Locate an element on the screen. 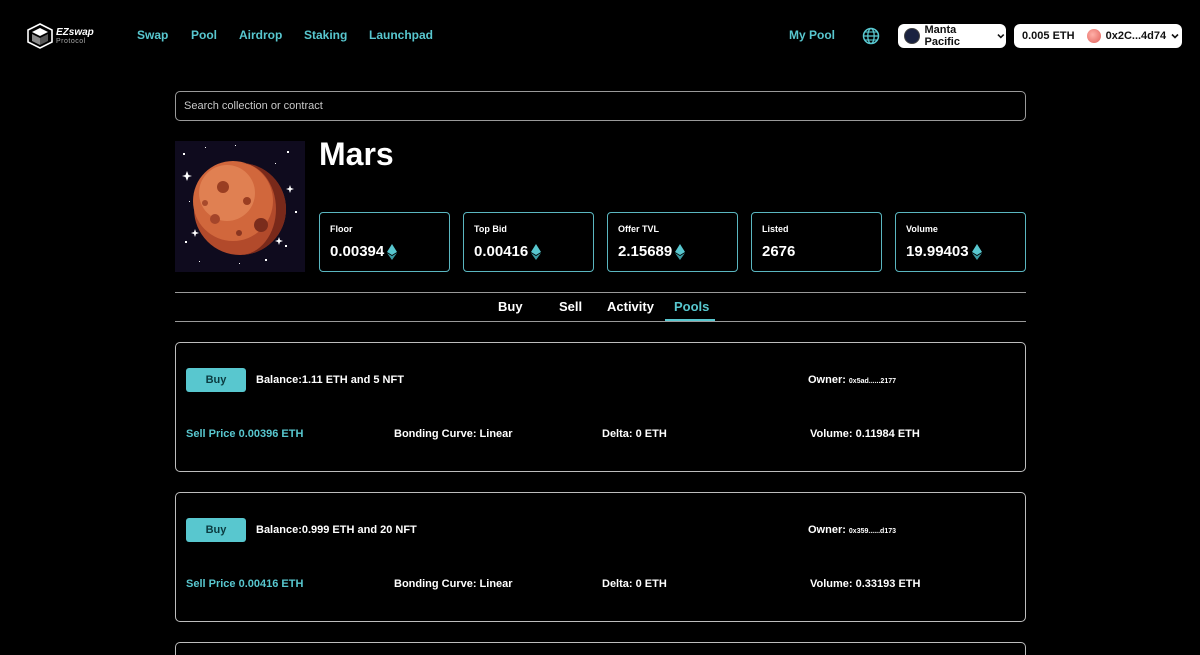  tab-sell: Sell is located at coordinates (570, 306).